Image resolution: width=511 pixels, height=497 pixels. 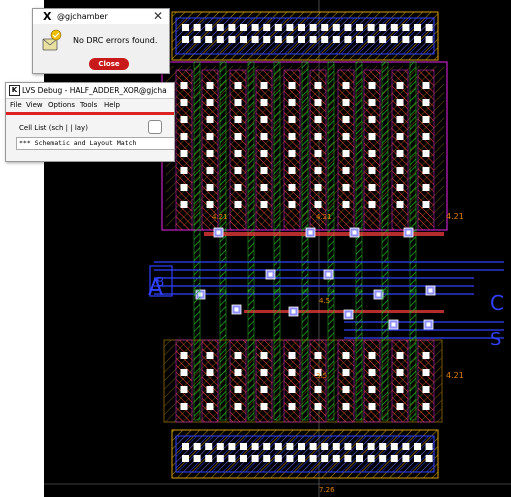 What do you see at coordinates (158, 16) in the screenshot?
I see `close-icon: ✕` at bounding box center [158, 16].